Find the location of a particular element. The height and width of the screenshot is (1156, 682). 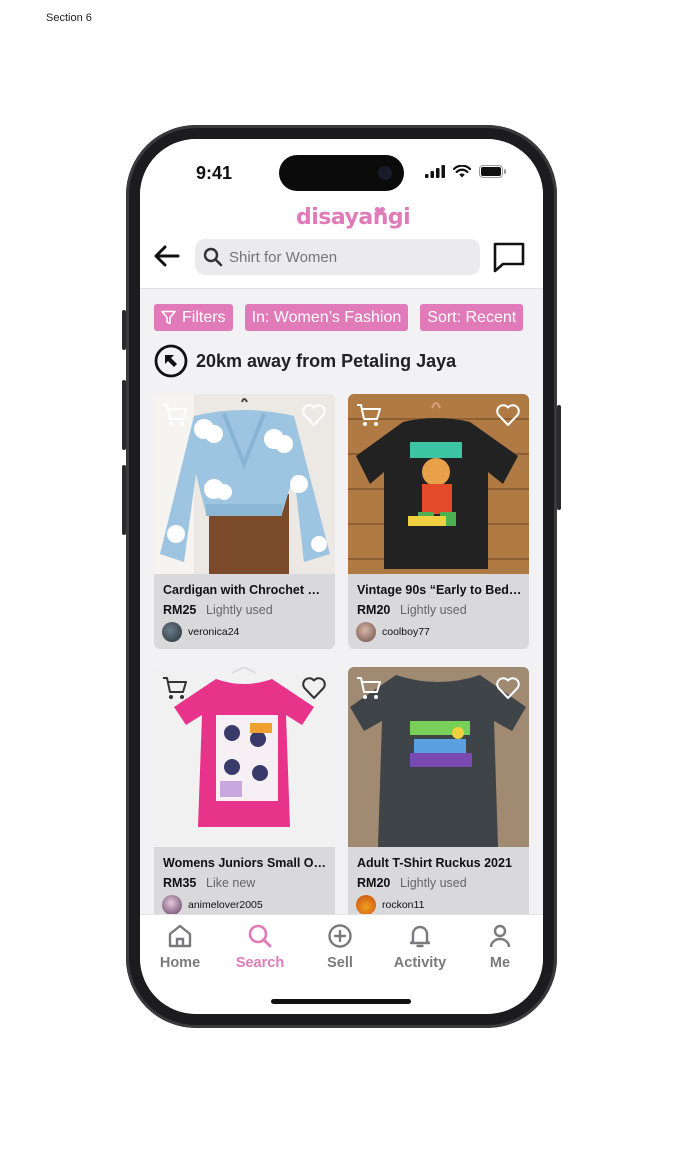

action-button is located at coordinates (124, 330).